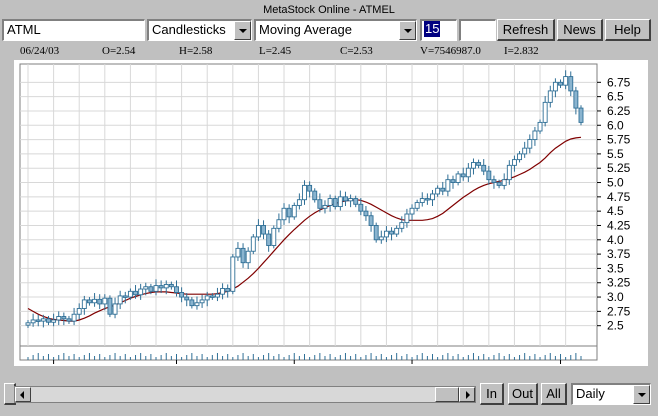  What do you see at coordinates (615, 240) in the screenshot?
I see `y-tick-label: 4.0` at bounding box center [615, 240].